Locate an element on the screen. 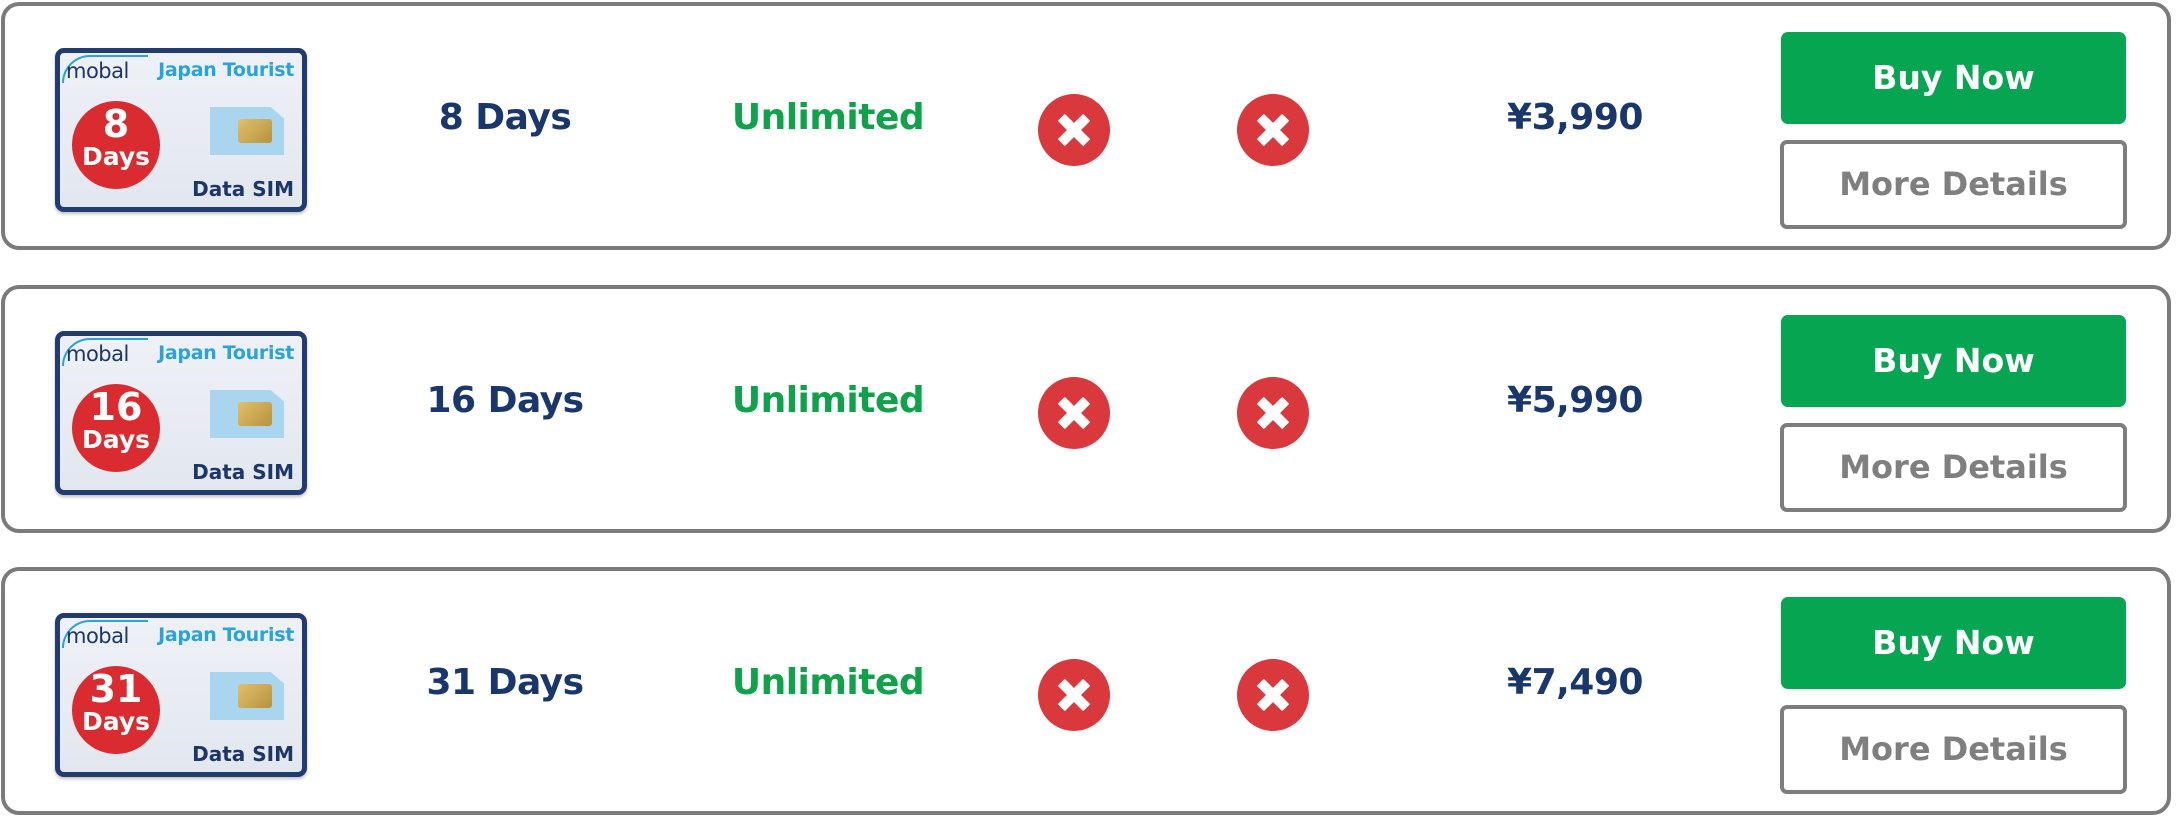 The height and width of the screenshot is (821, 2181). days-badge: 16 Days is located at coordinates (116, 428).